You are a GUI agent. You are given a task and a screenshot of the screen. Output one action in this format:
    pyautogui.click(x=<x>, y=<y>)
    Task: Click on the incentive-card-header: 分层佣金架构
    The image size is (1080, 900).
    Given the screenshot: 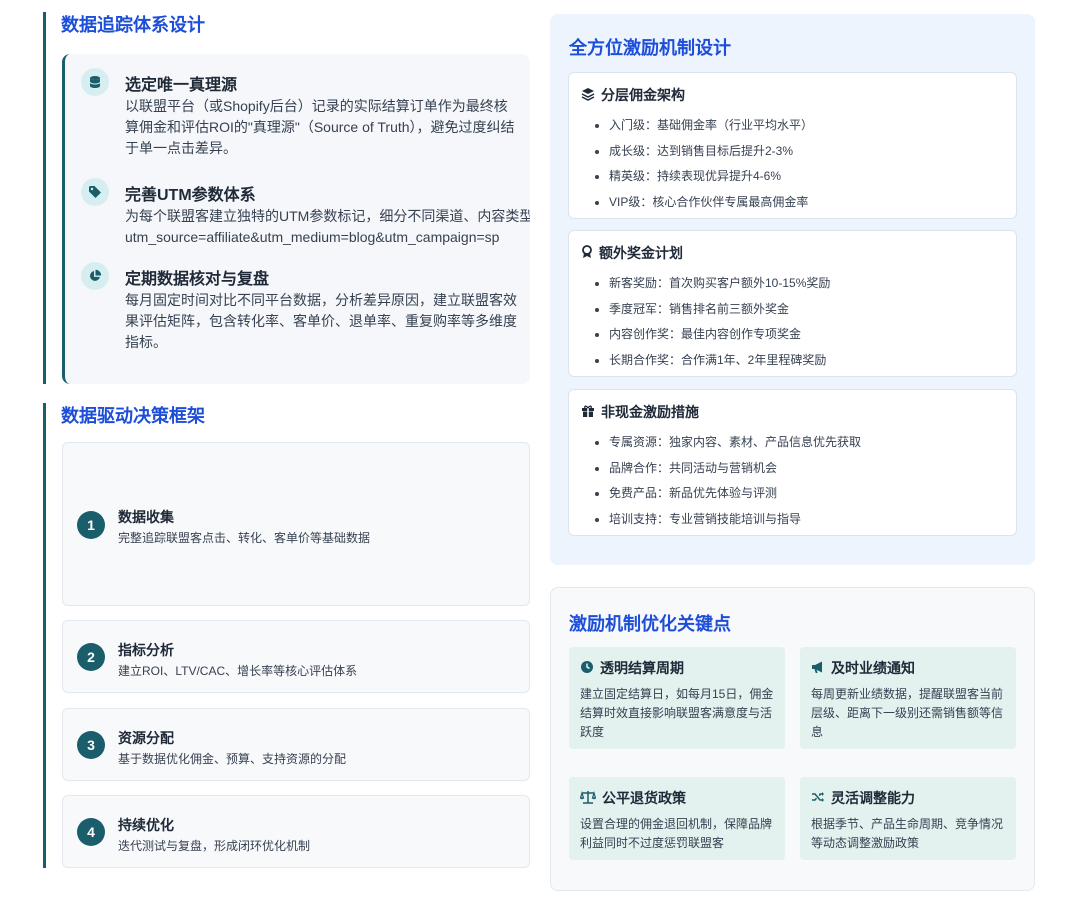 What is the action you would take?
    pyautogui.click(x=633, y=95)
    